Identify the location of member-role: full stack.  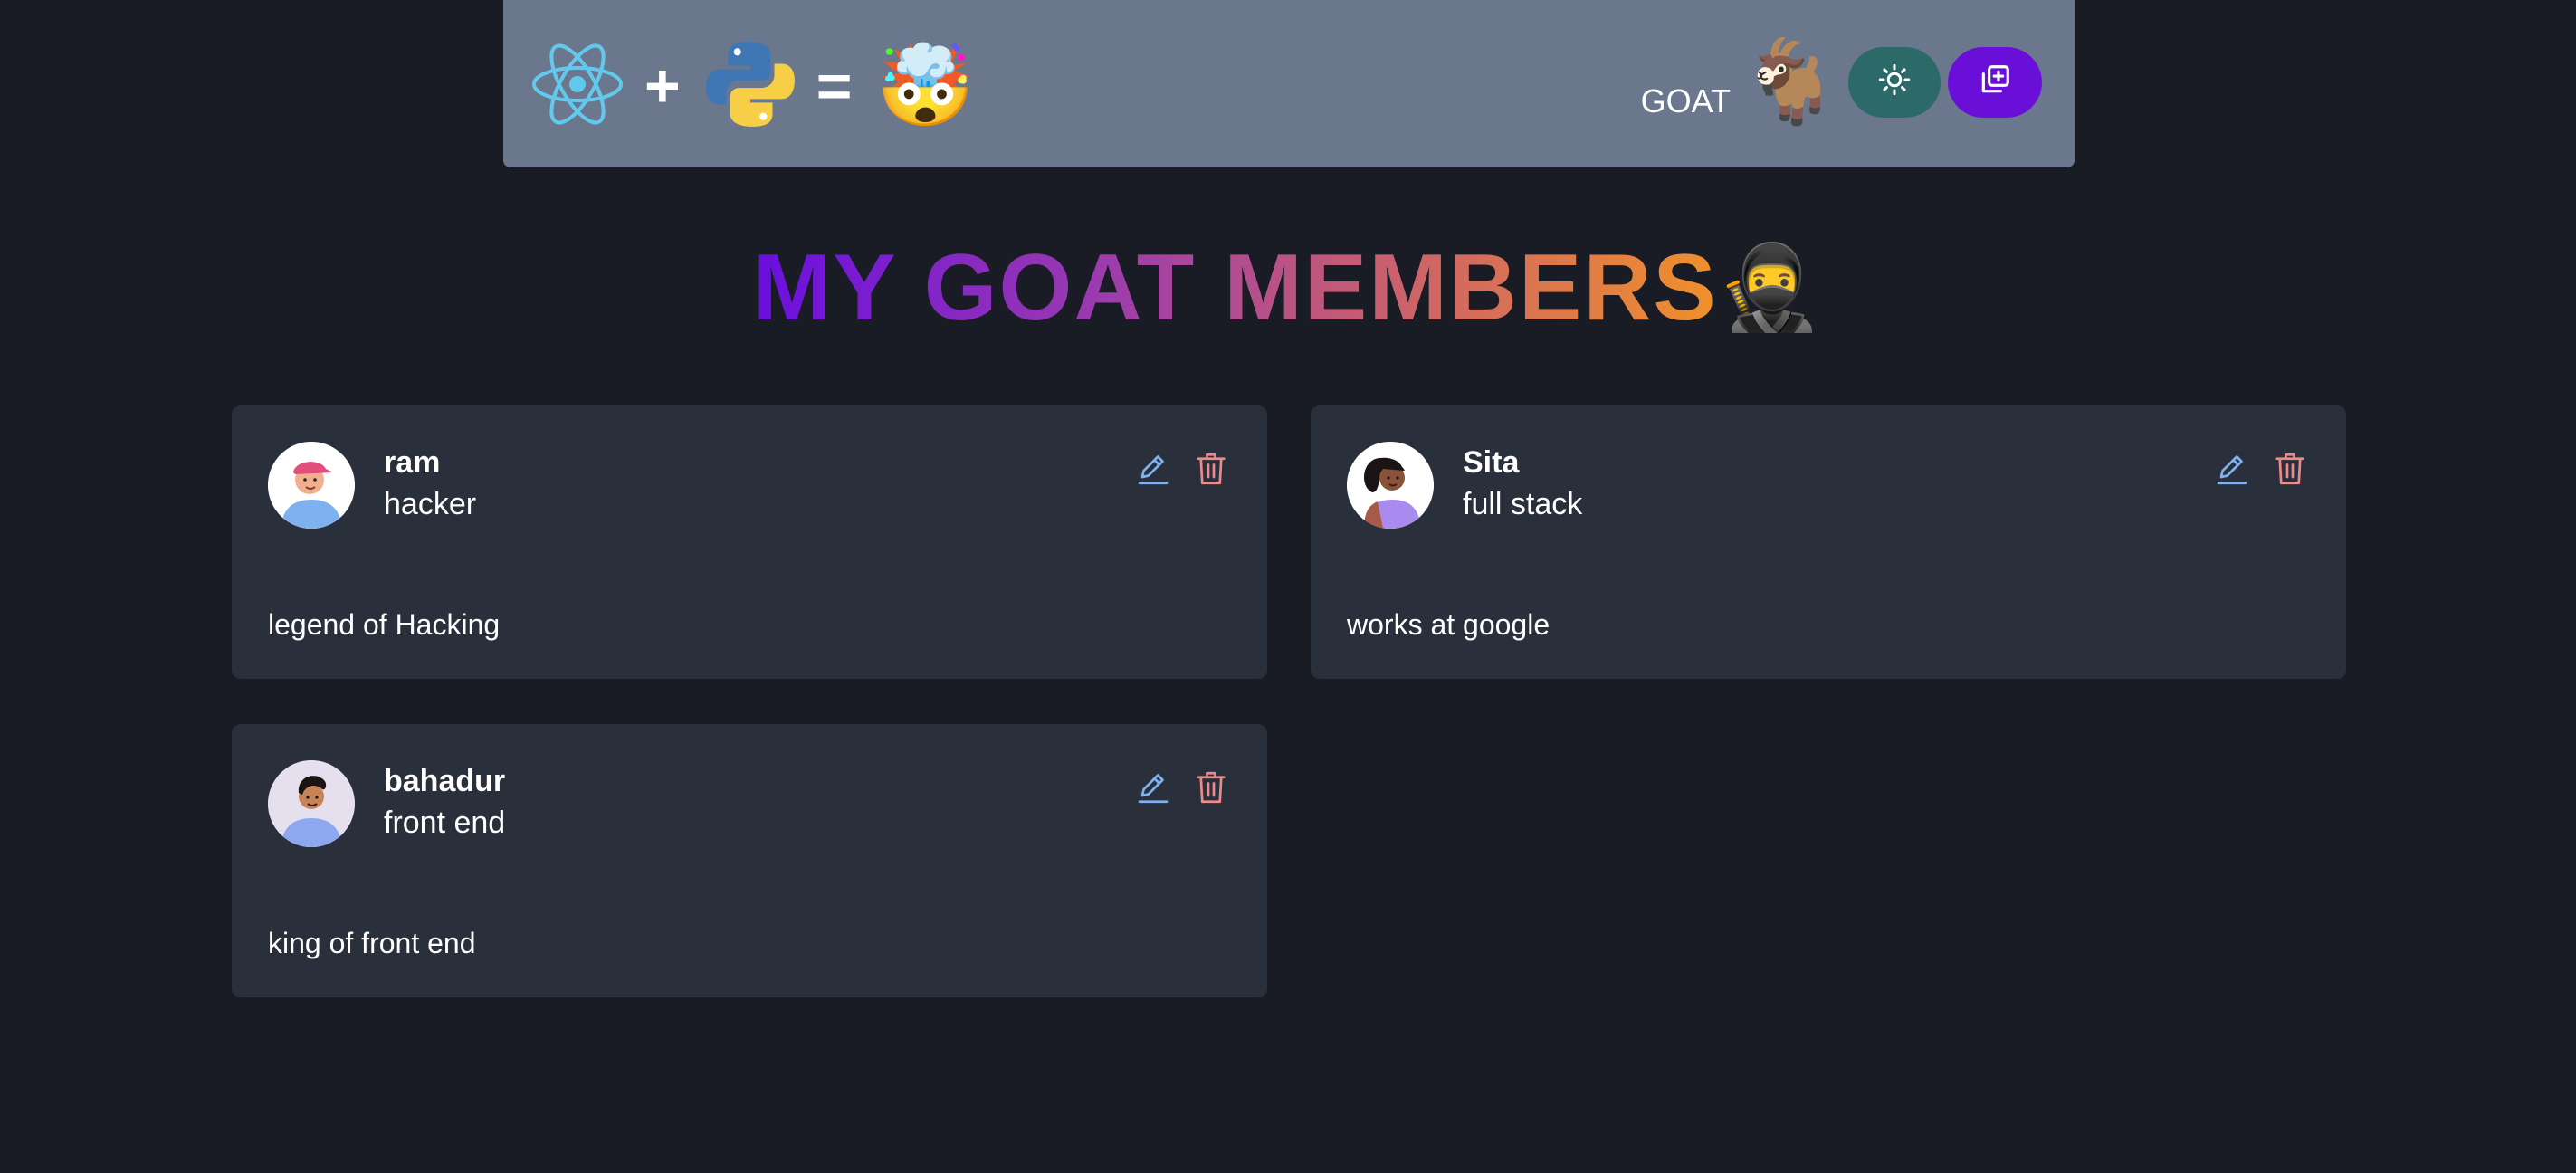
(1523, 504).